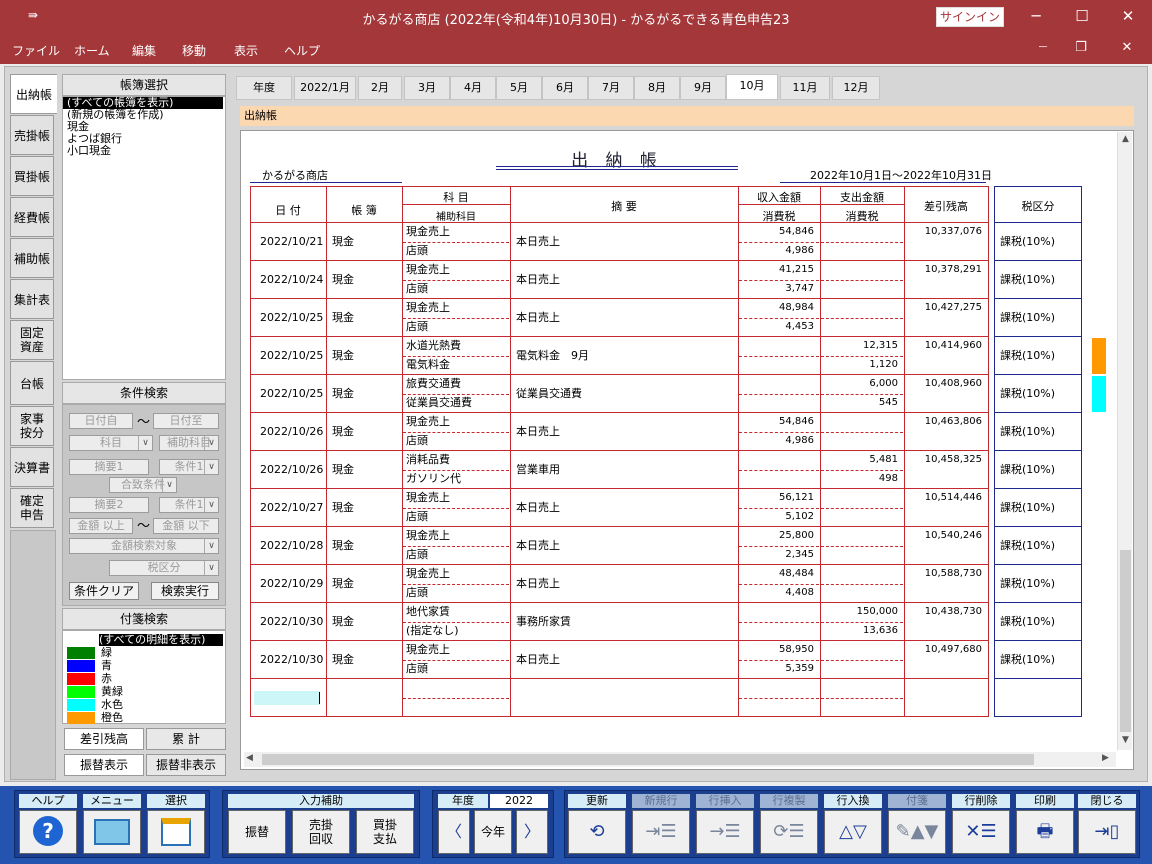 The height and width of the screenshot is (864, 1152). Describe the element at coordinates (777, 650) in the screenshot. I see `row-income: 58,950` at that location.